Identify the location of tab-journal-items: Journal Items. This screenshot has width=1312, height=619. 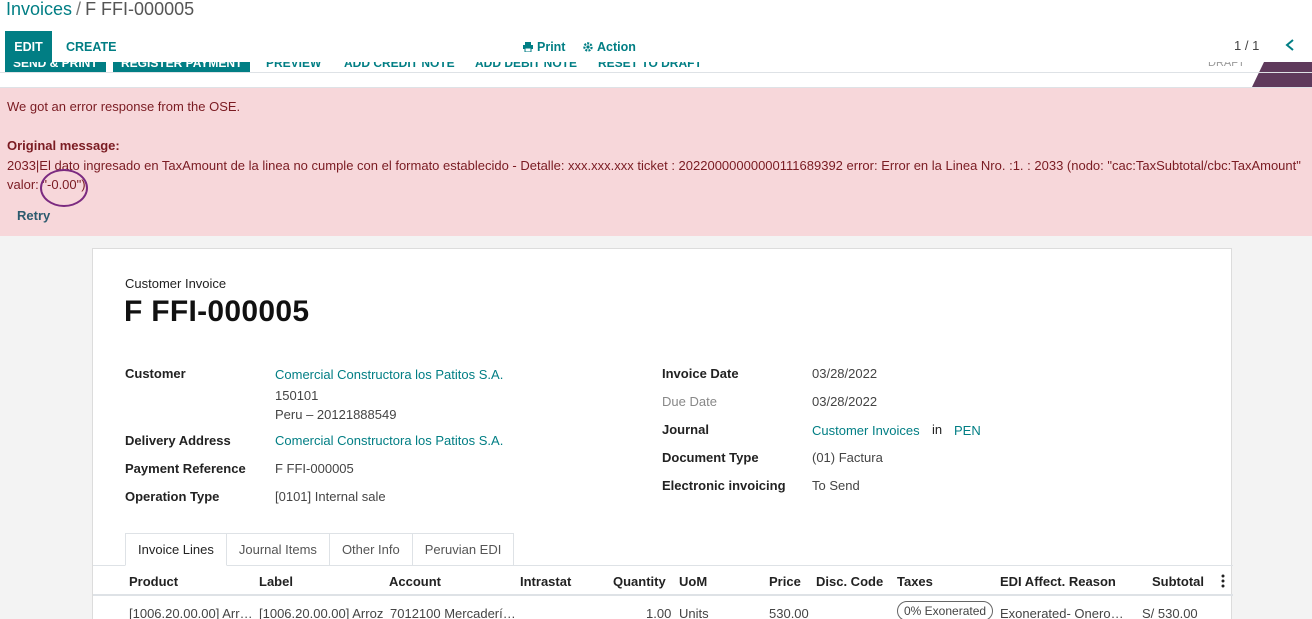
(278, 549).